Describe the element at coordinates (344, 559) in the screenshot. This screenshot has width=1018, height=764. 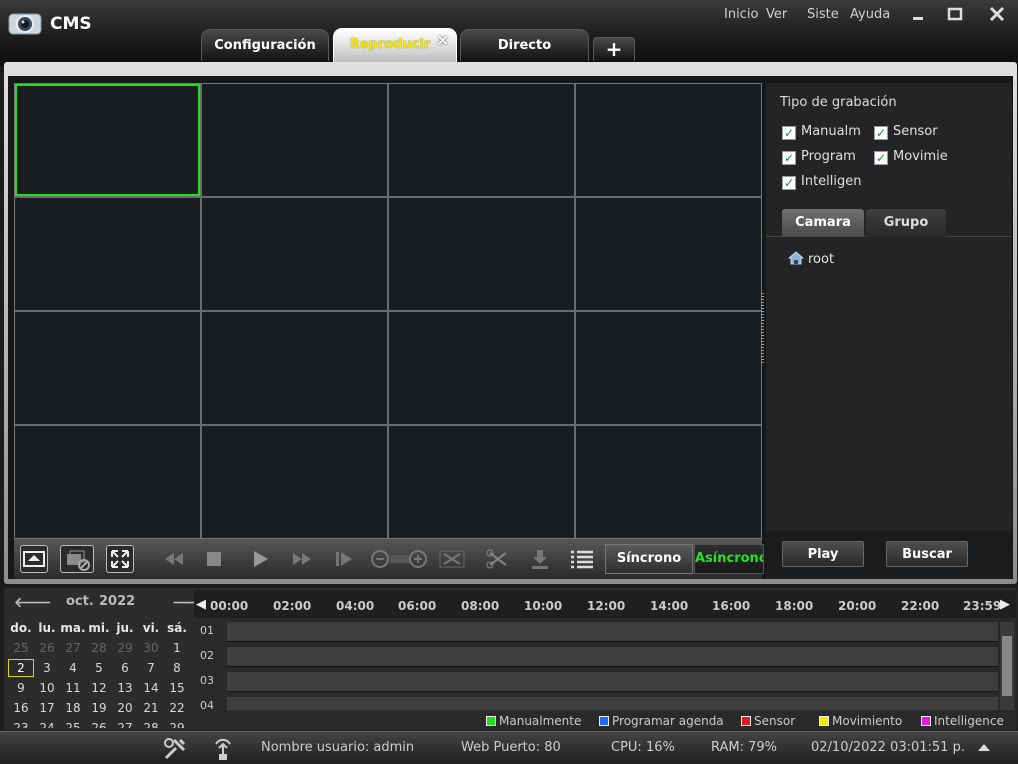
I see `frame-step-button` at that location.